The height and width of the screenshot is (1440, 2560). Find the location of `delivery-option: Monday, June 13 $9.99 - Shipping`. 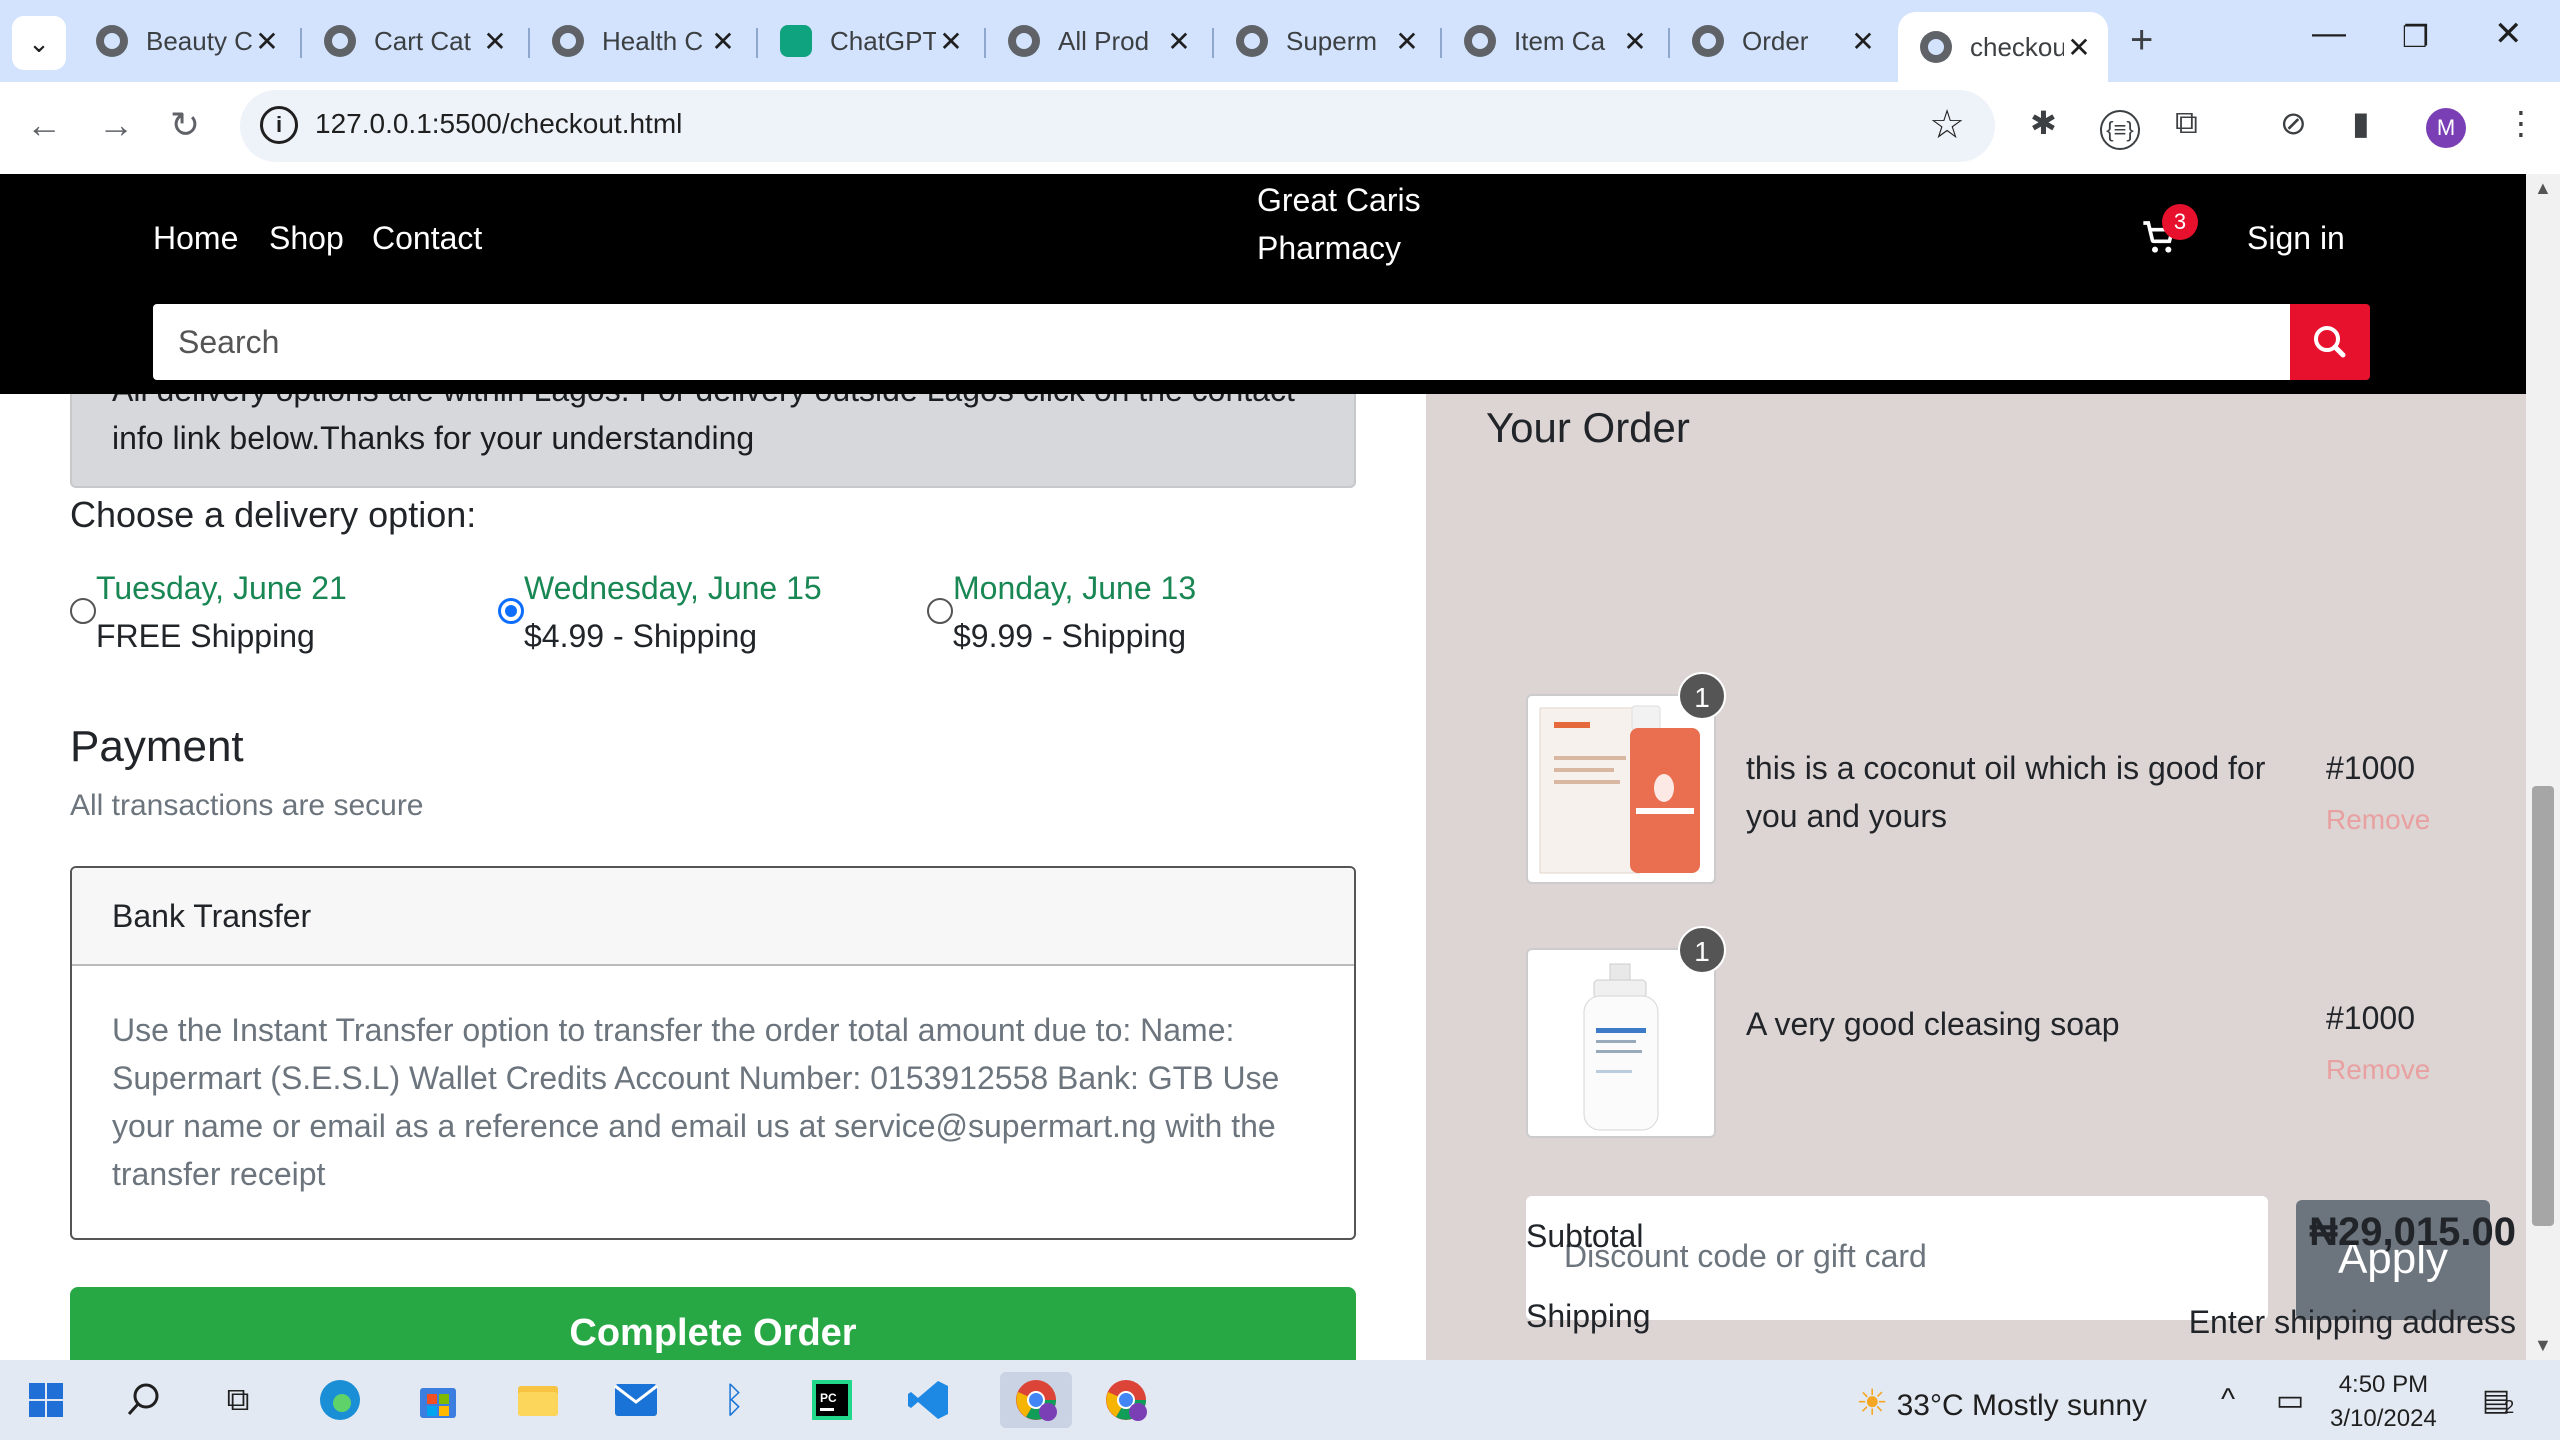

delivery-option: Monday, June 13 $9.99 - Shipping is located at coordinates (1061, 612).